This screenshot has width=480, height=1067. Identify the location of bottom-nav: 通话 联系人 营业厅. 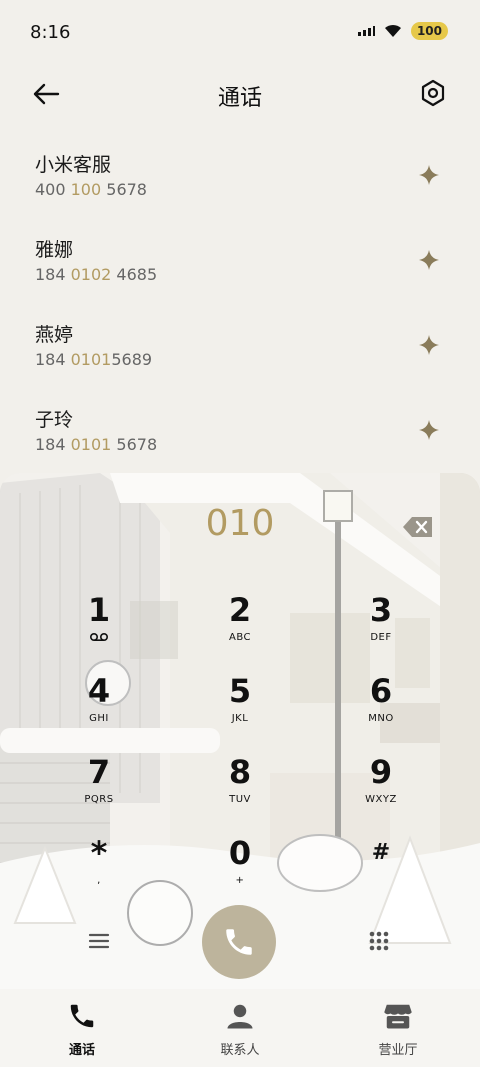
(240, 1028).